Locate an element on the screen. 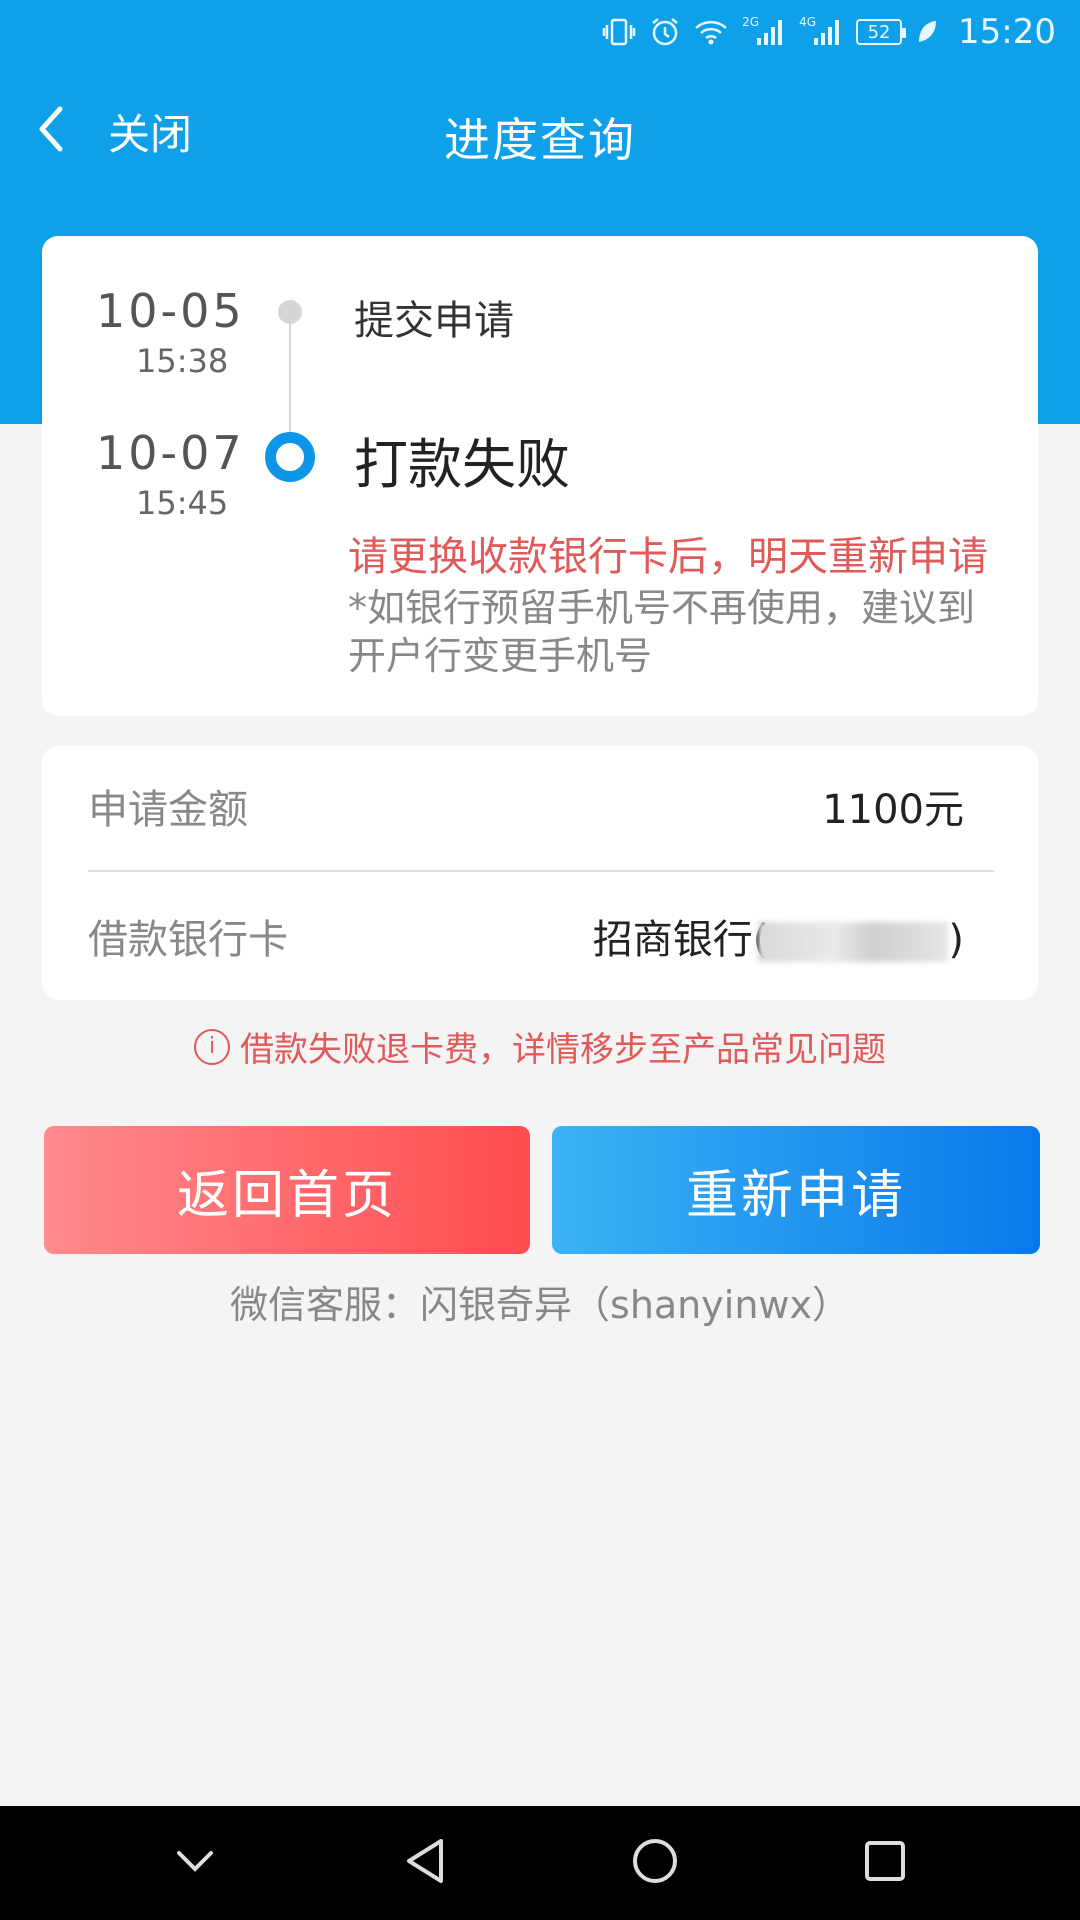  info-icon: i is located at coordinates (212, 1046).